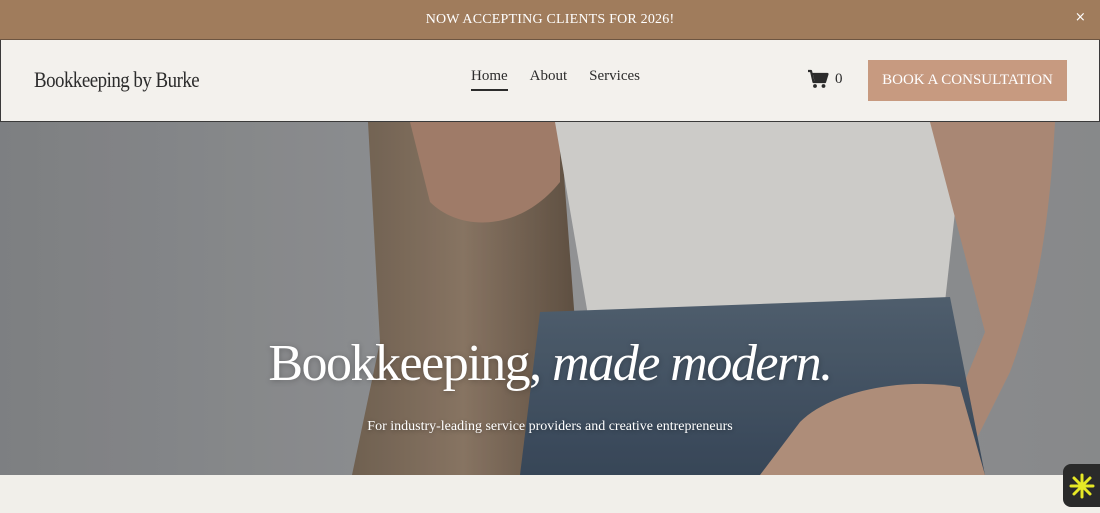  Describe the element at coordinates (1080, 17) in the screenshot. I see `close-icon: ×` at that location.